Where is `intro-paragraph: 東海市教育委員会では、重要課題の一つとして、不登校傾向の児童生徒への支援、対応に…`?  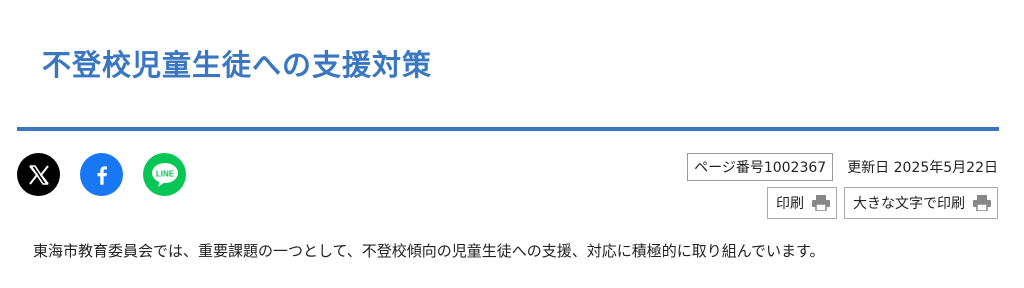
intro-paragraph: 東海市教育委員会では、重要課題の一つとして、不登校傾向の児童生徒への支援、対応に… is located at coordinates (429, 251).